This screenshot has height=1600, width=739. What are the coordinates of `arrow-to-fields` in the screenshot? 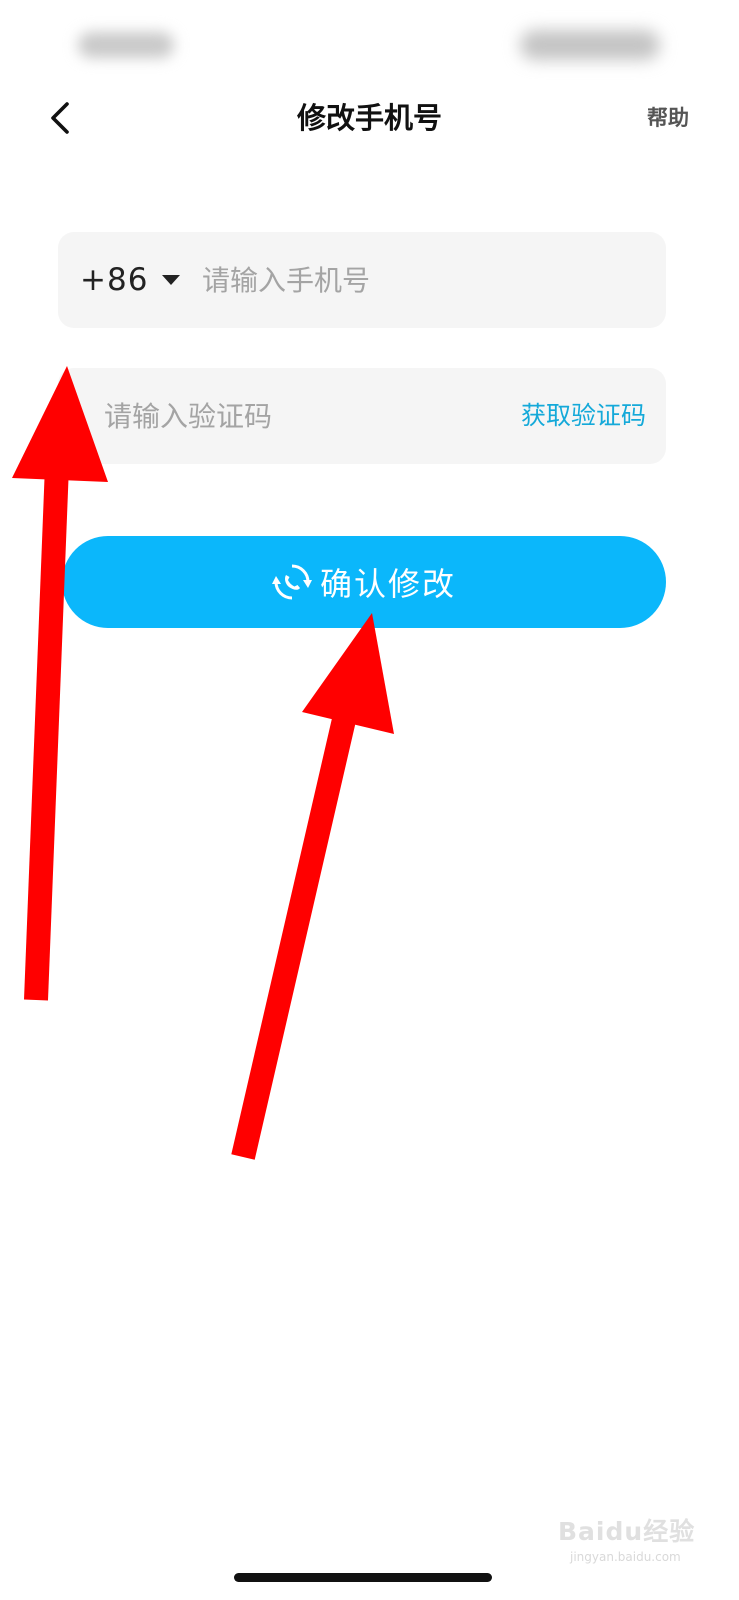 It's located at (60, 683).